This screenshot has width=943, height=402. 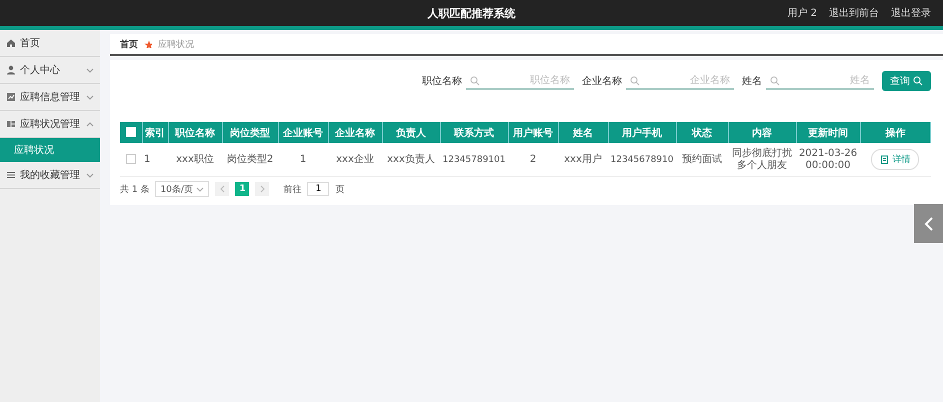 I want to click on field-label: 企业名称, so click(x=602, y=81).